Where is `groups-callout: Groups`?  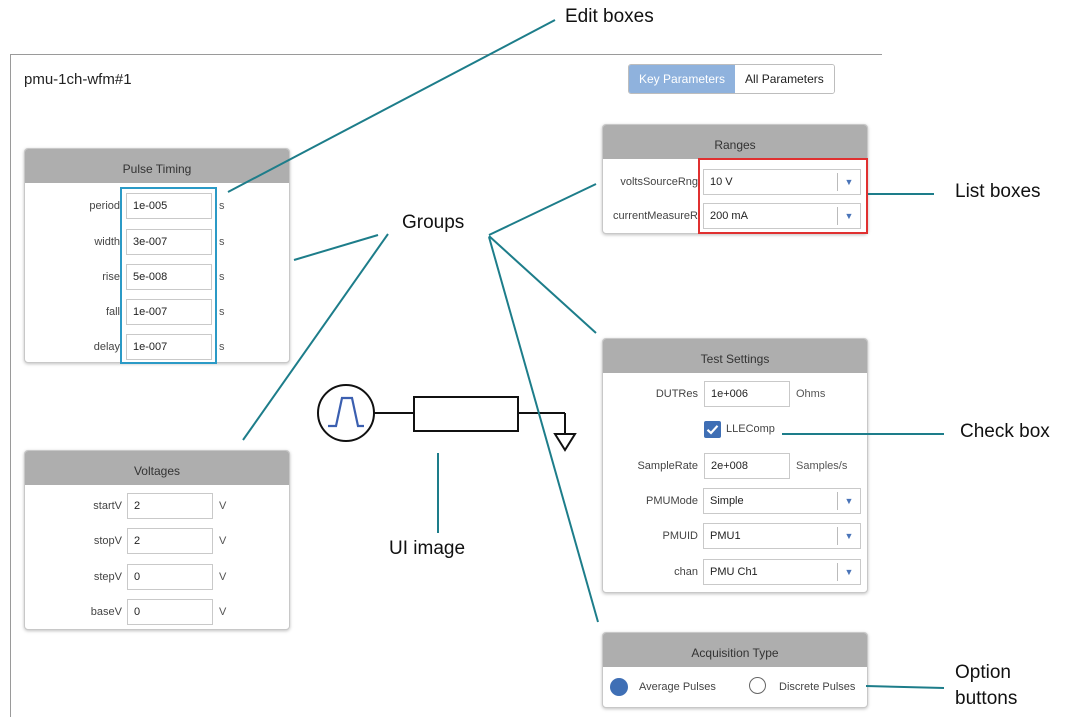 groups-callout: Groups is located at coordinates (433, 222).